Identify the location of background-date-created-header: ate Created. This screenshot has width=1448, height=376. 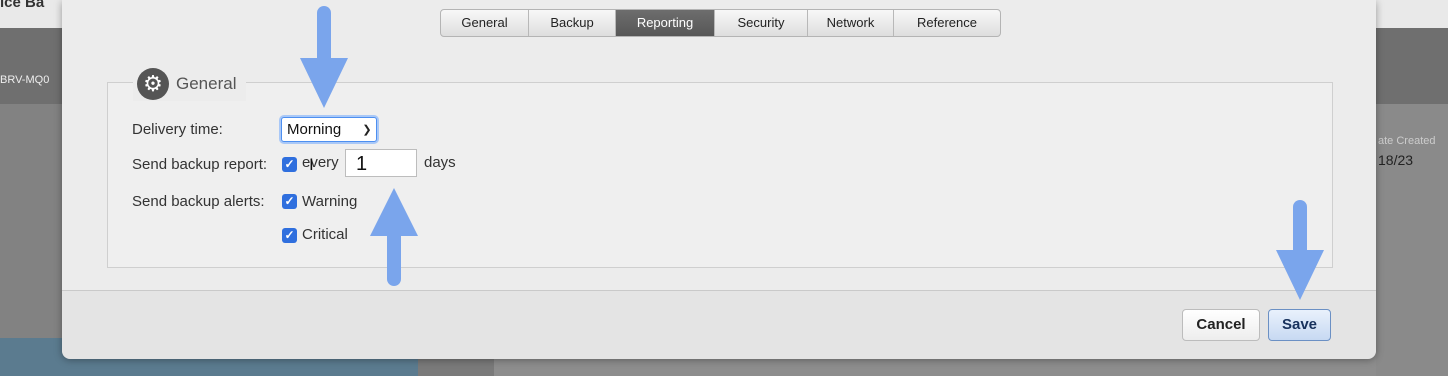
(1407, 141).